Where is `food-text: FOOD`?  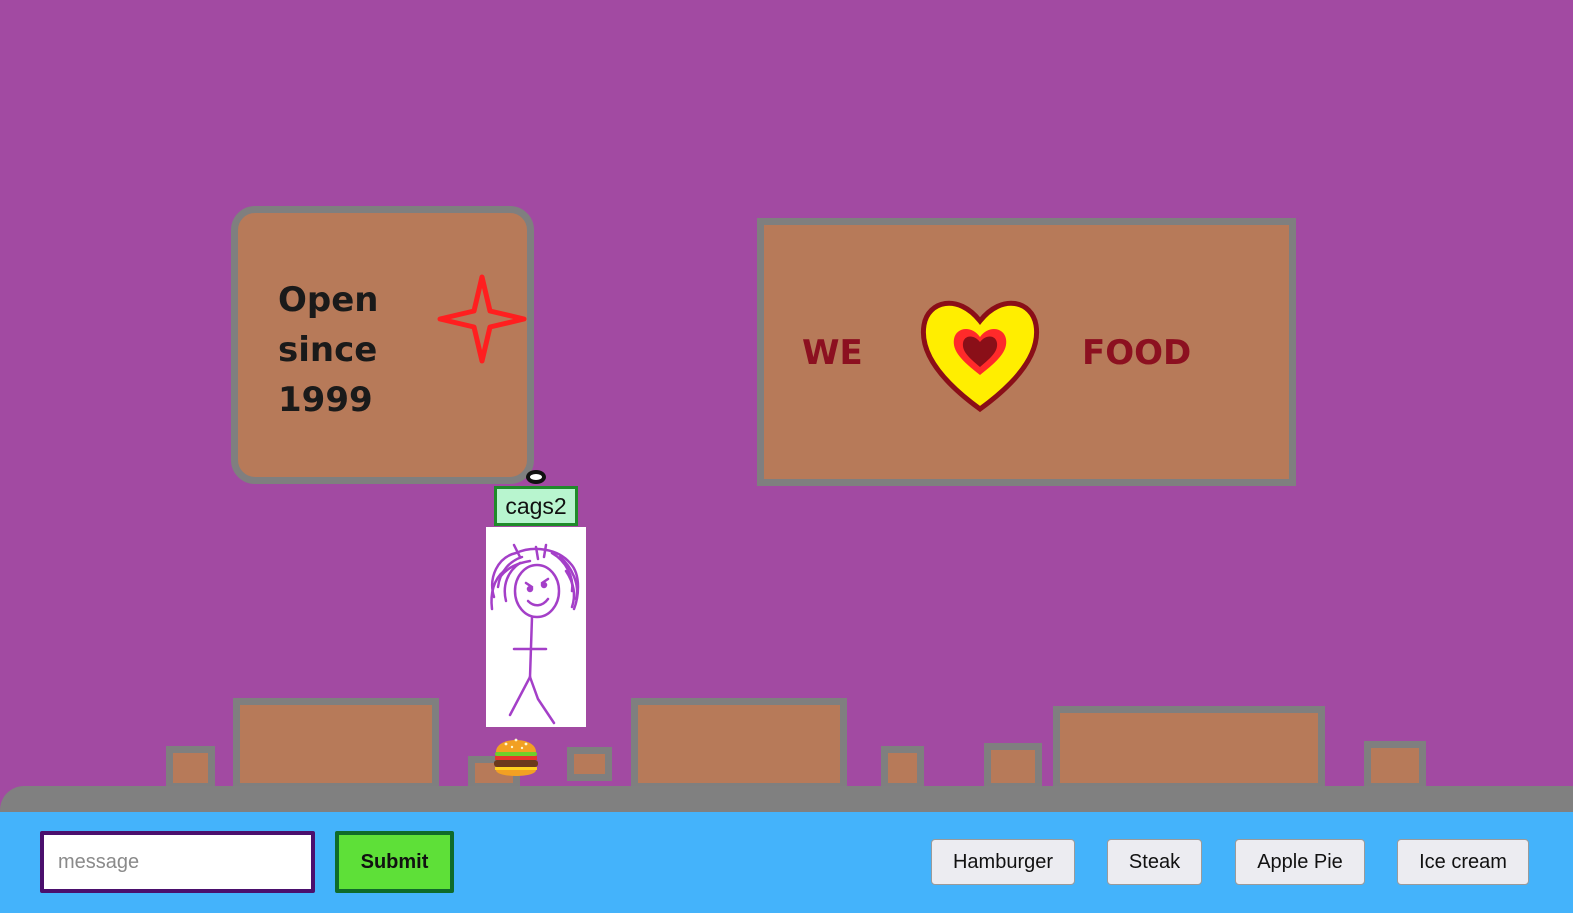
food-text: FOOD is located at coordinates (1137, 353).